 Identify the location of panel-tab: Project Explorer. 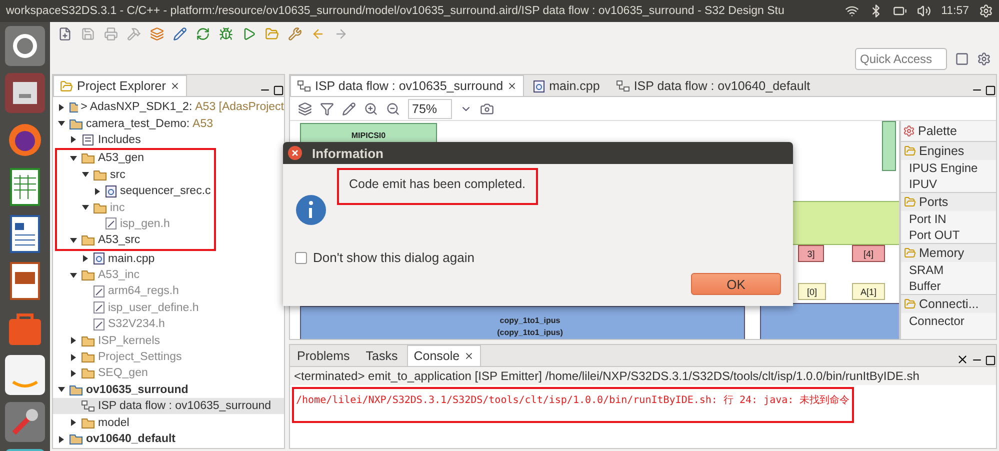
(120, 85).